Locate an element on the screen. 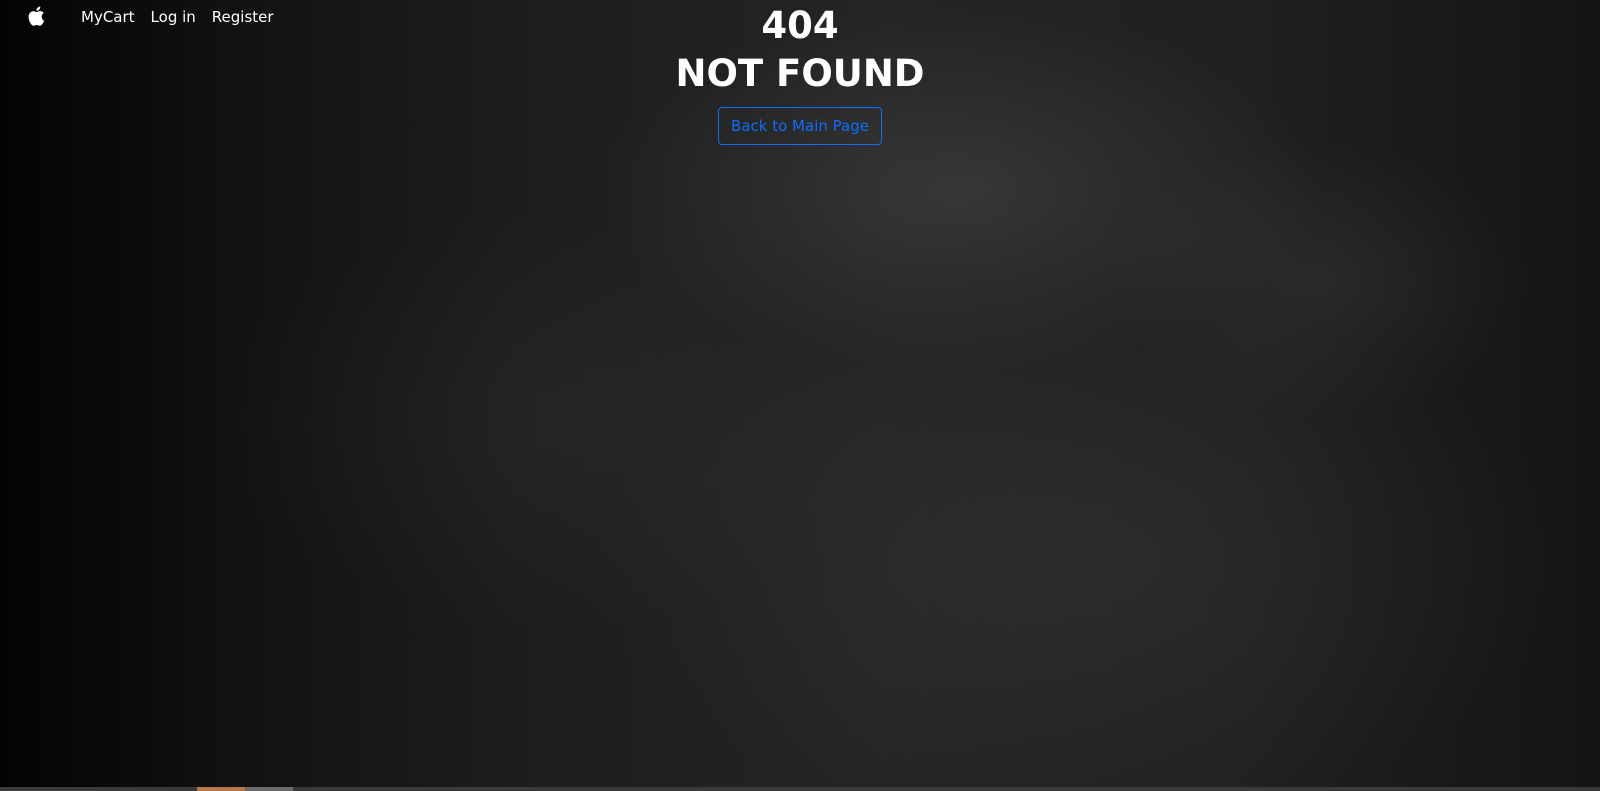 Image resolution: width=1600 pixels, height=791 pixels. error-code: 404 is located at coordinates (800, 25).